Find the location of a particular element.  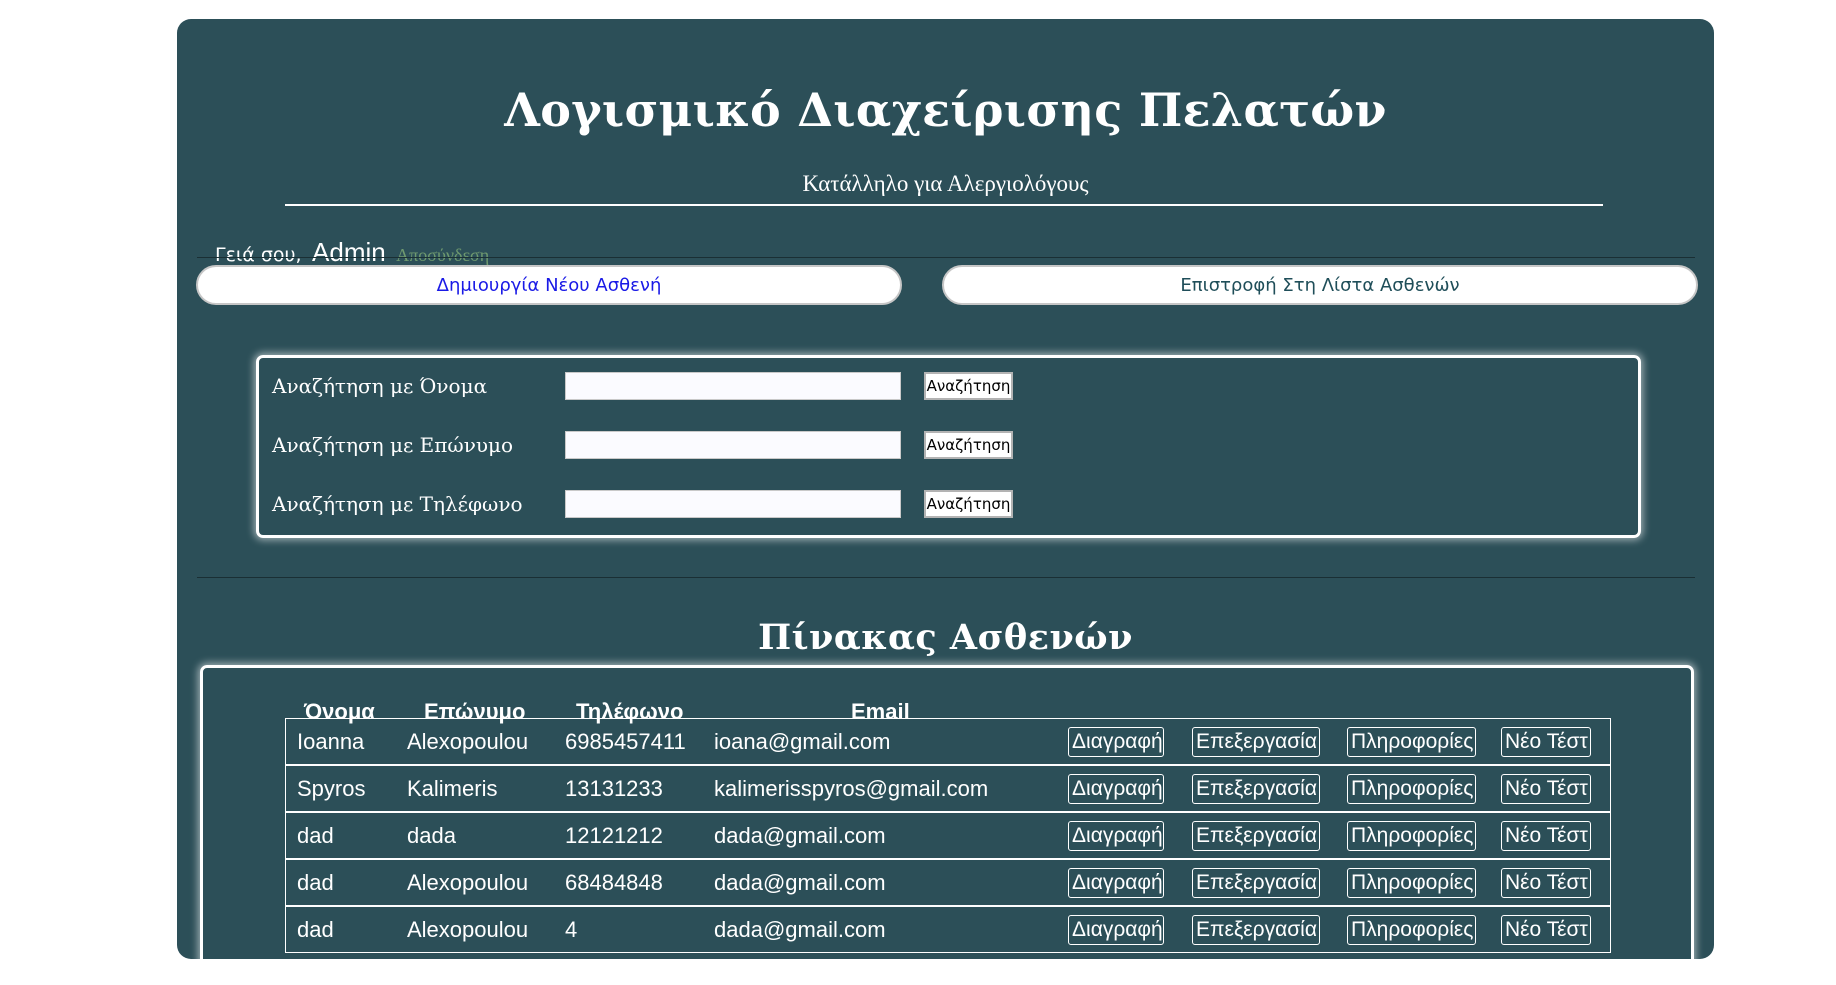

search-by-name-row: Αναζήτηση με Όνομα Αναζήτηση is located at coordinates (652, 386).